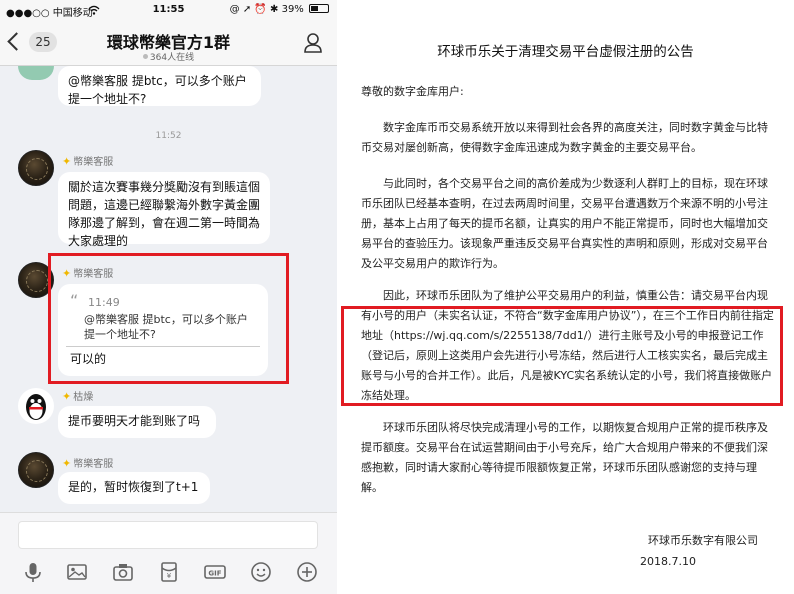  I want to click on emoji-icon, so click(261, 572).